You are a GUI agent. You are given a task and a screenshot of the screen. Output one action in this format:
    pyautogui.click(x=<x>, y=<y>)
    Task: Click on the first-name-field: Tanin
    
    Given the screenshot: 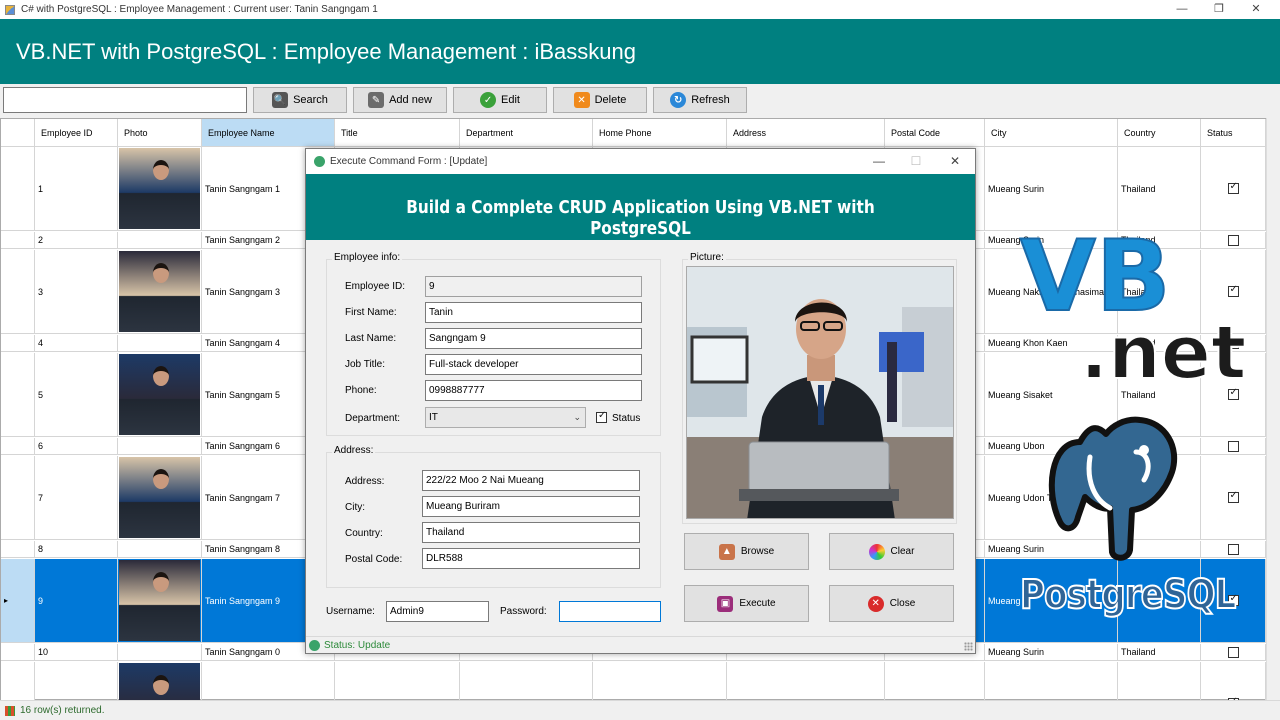 What is the action you would take?
    pyautogui.click(x=533, y=312)
    